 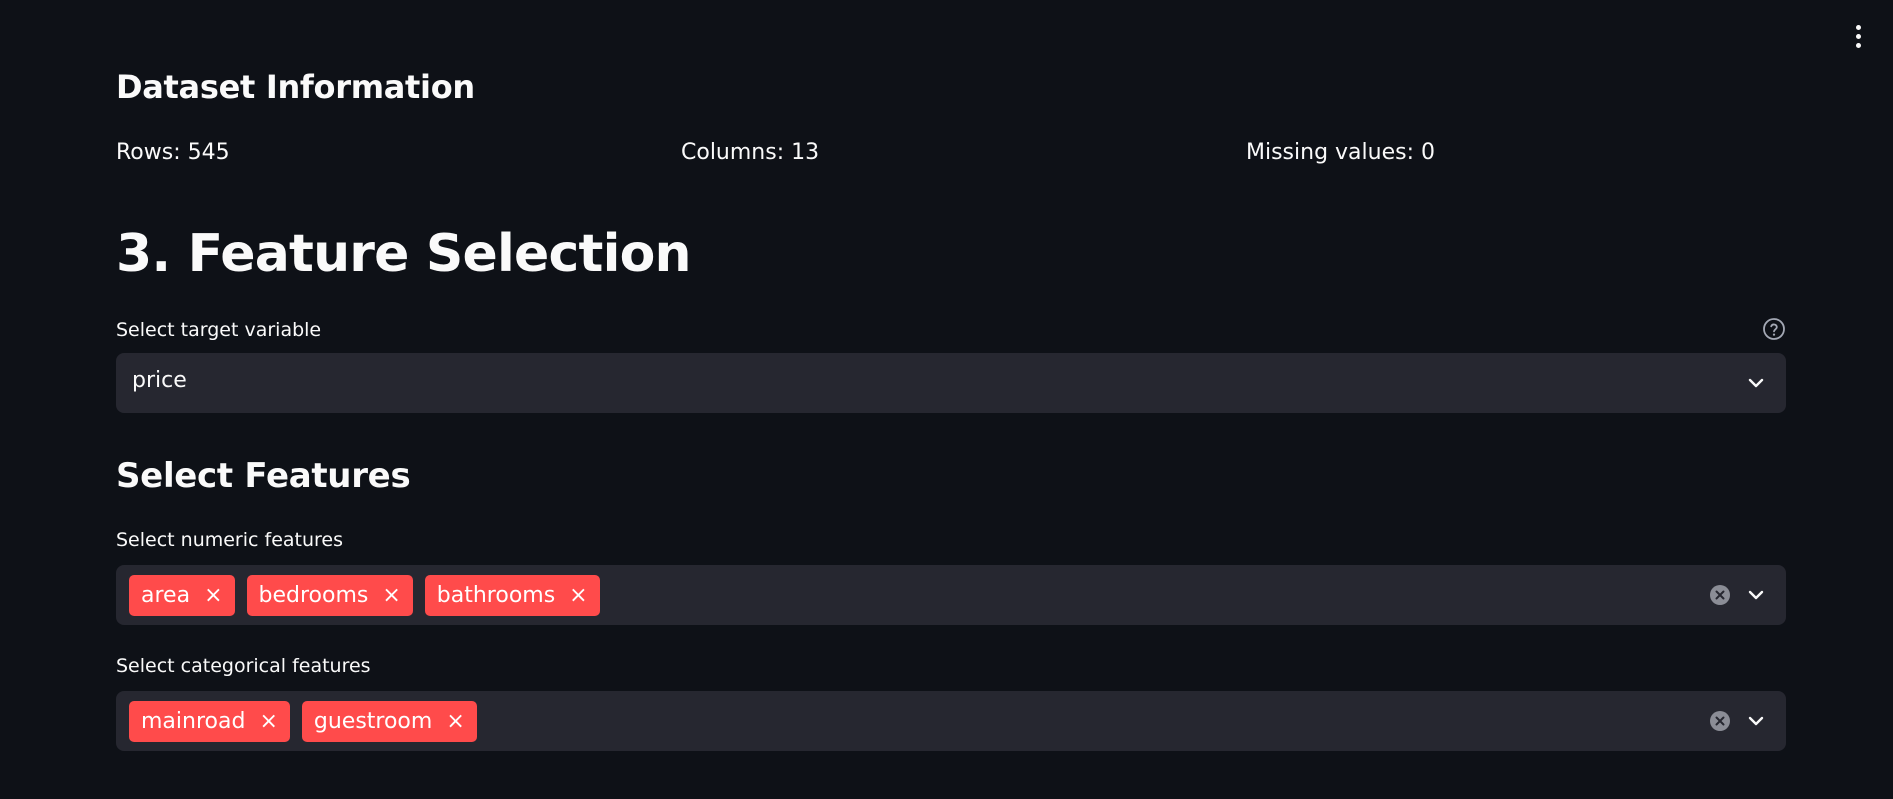 I want to click on tag-bedrooms: bedrooms ×, so click(x=329, y=595).